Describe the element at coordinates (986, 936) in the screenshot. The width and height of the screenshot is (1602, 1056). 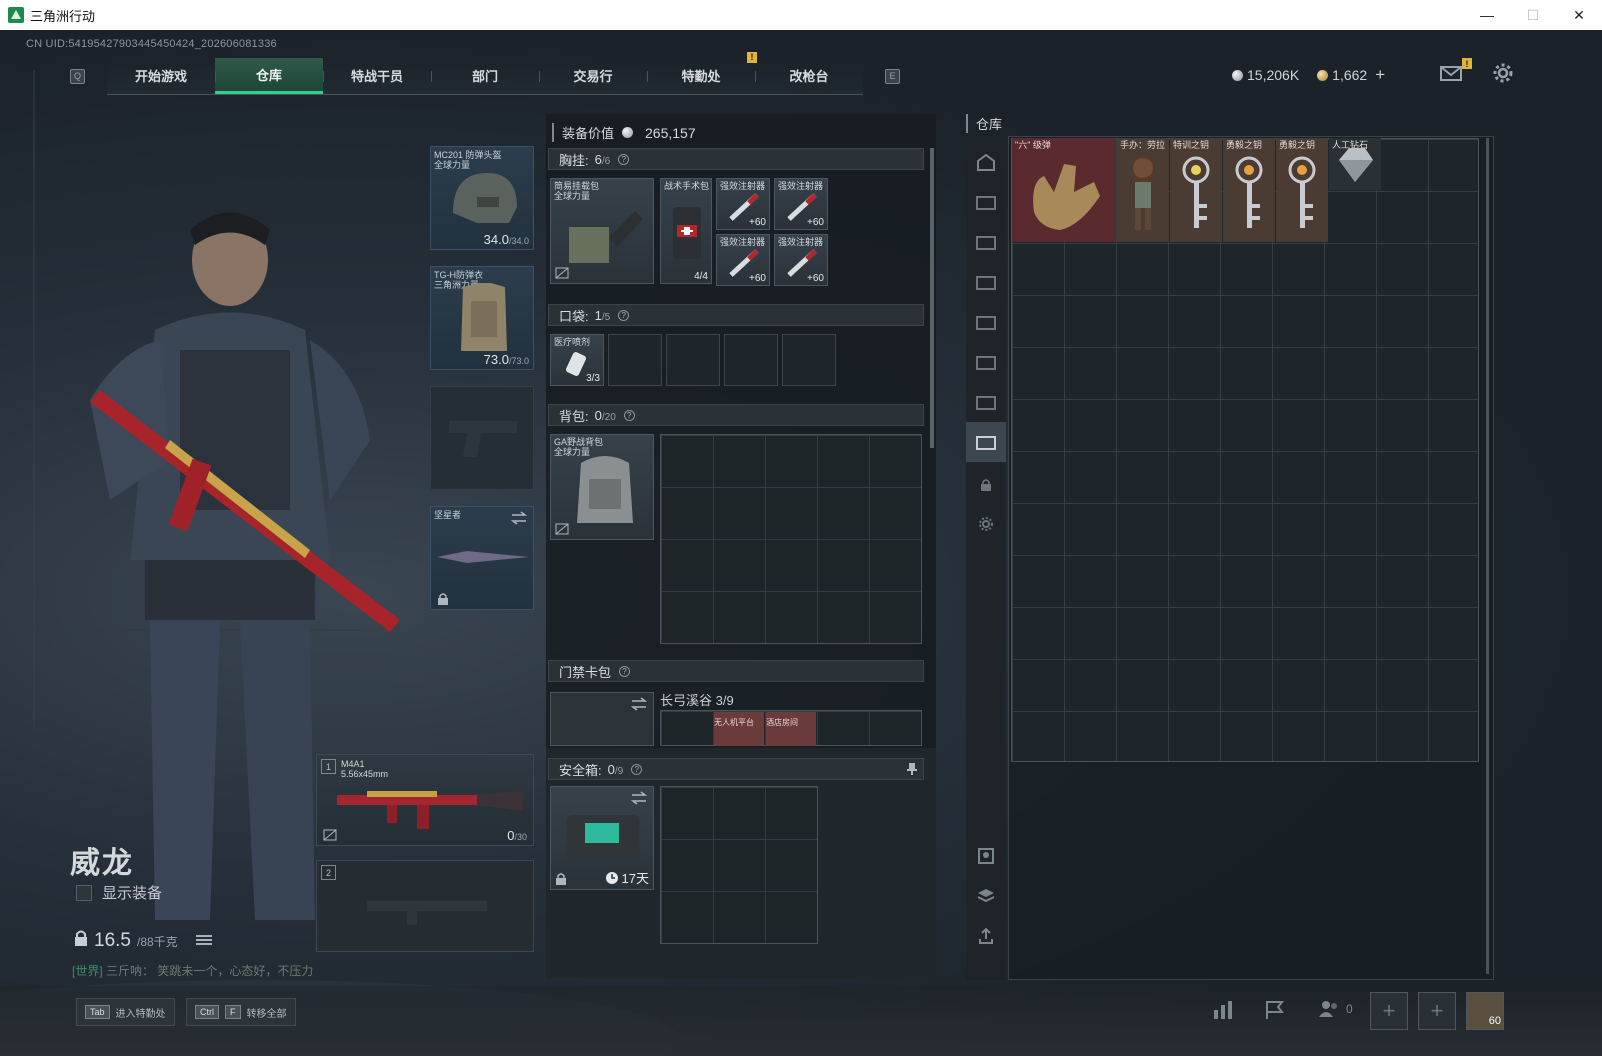
I see `transfer-button` at that location.